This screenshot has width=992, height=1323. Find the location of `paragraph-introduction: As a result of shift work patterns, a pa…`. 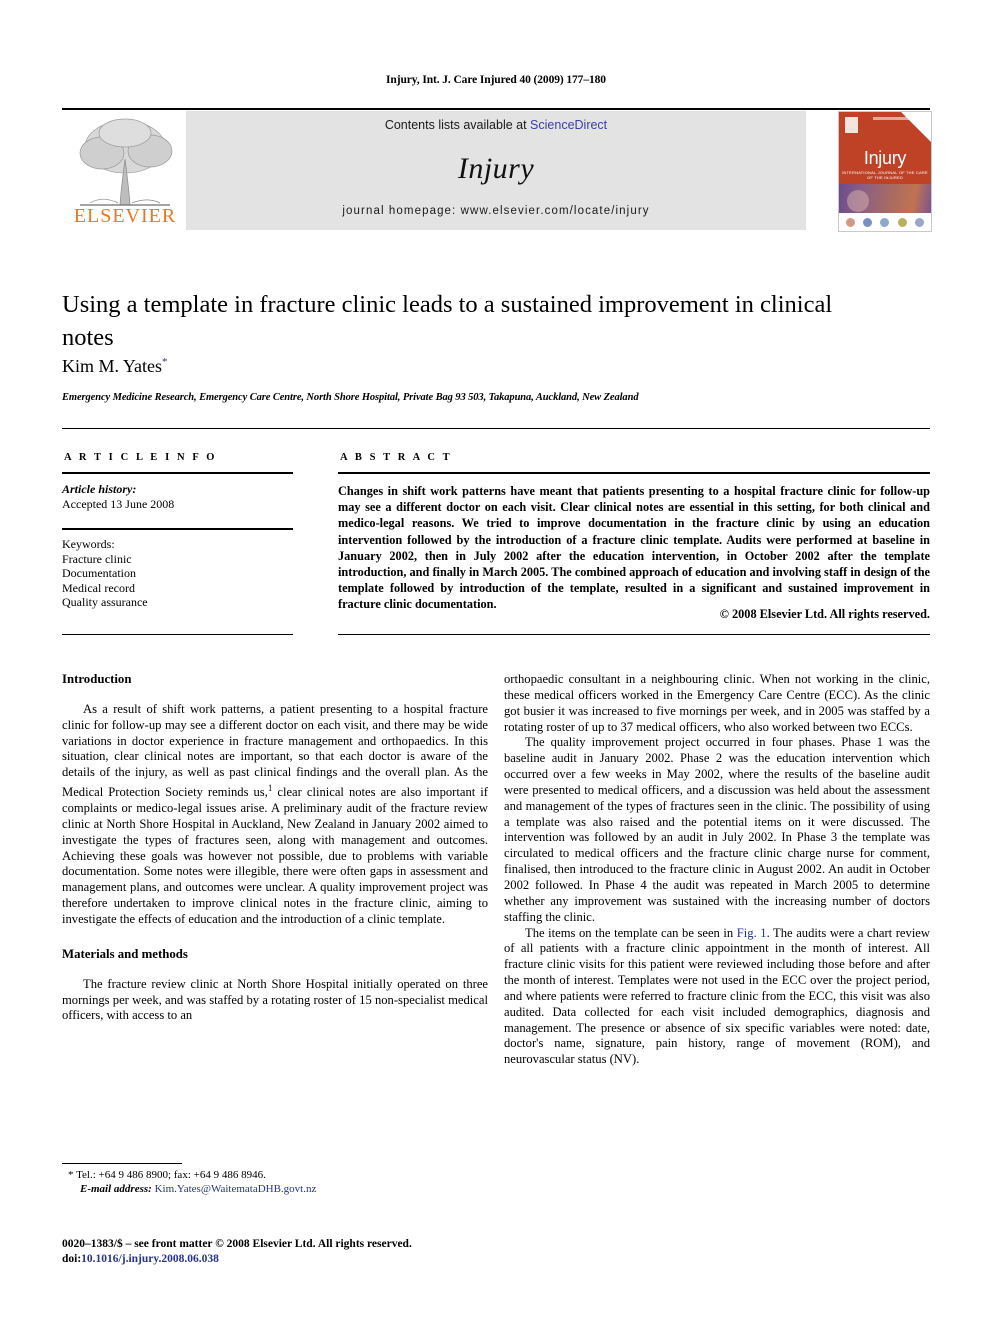

paragraph-introduction: As a result of shift work patterns, a pa… is located at coordinates (275, 815).